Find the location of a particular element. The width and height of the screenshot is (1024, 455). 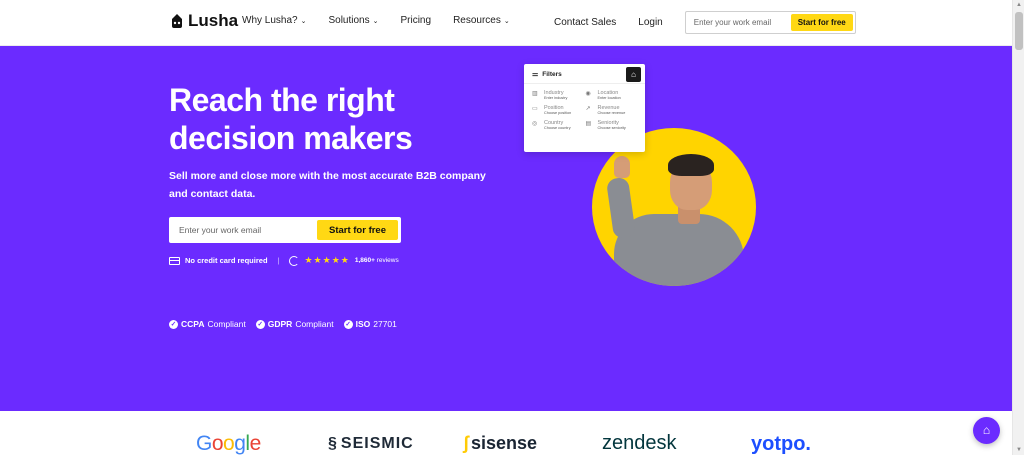

sisense-text: sisense is located at coordinates (504, 443).